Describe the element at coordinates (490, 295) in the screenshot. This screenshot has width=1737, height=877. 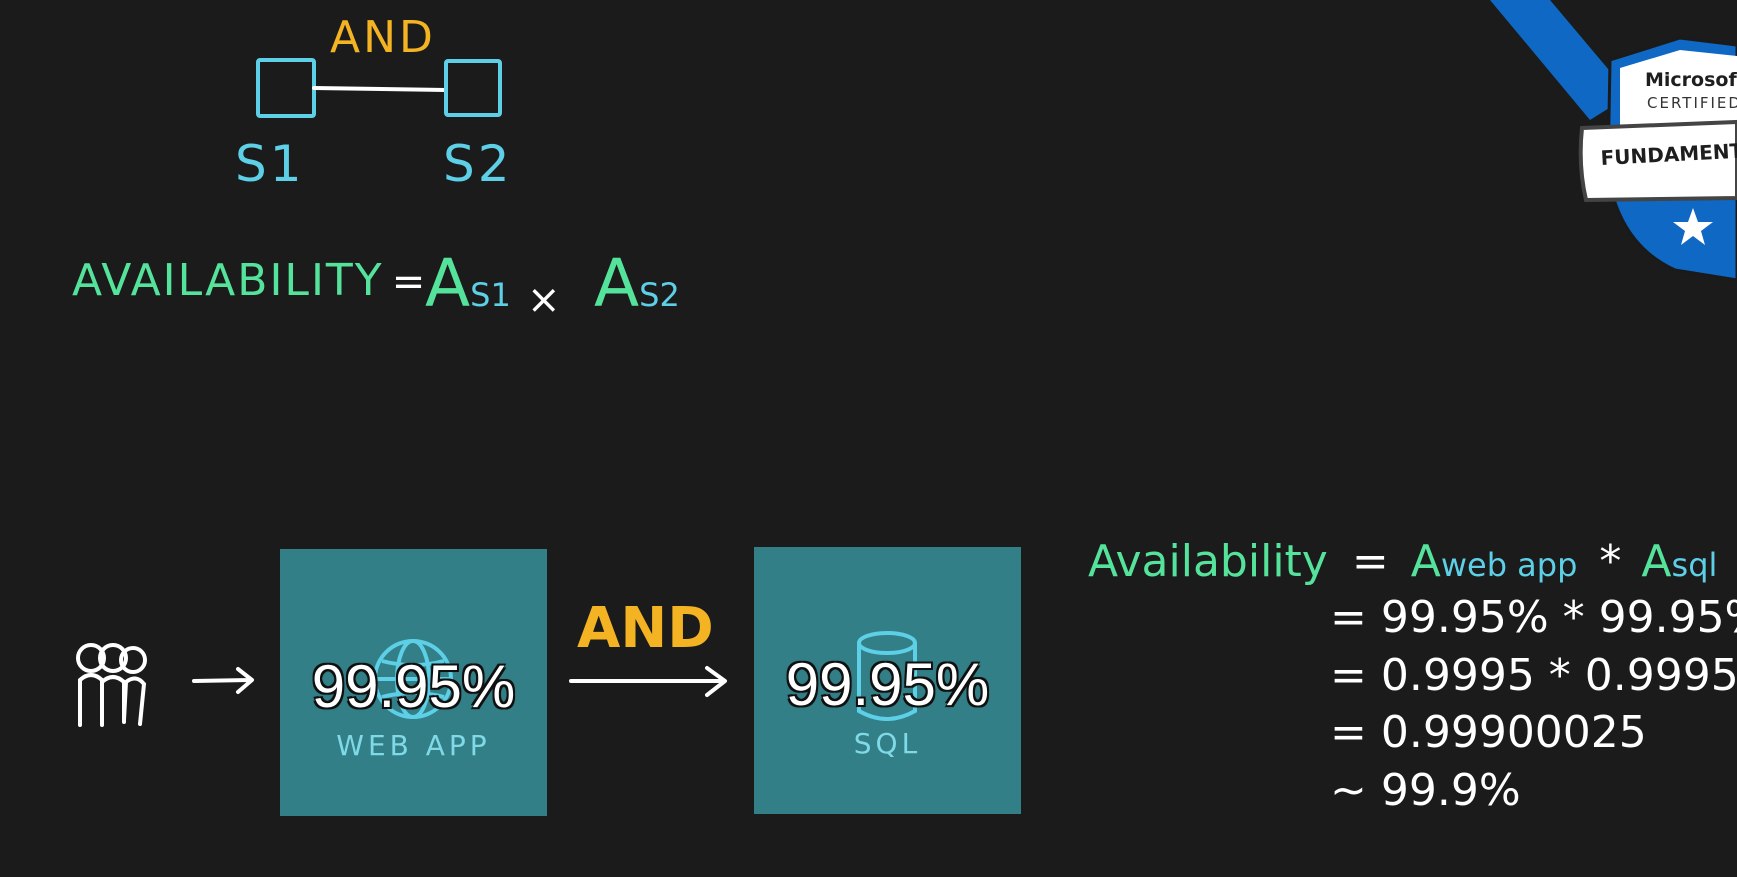
I see `a-s1-sub: S1` at that location.